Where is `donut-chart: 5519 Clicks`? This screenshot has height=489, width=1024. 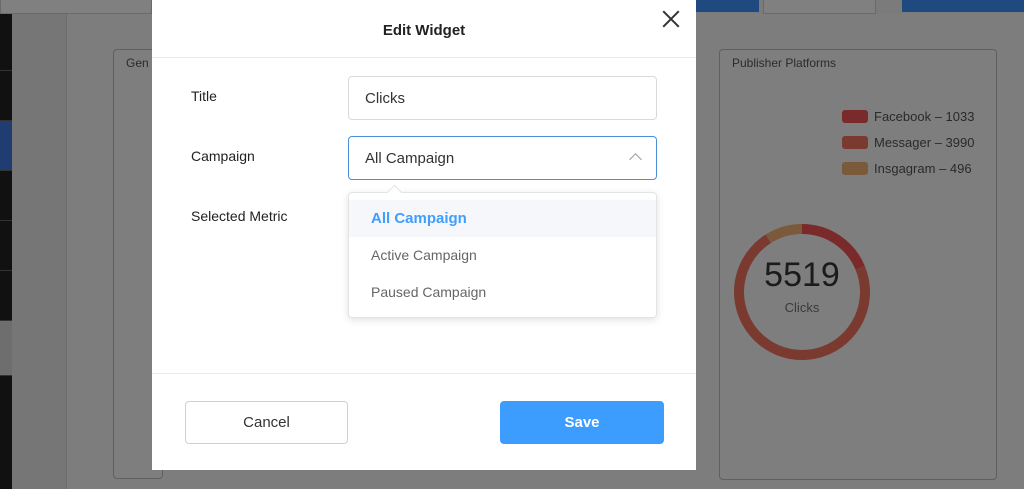
donut-chart: 5519 Clicks is located at coordinates (802, 292).